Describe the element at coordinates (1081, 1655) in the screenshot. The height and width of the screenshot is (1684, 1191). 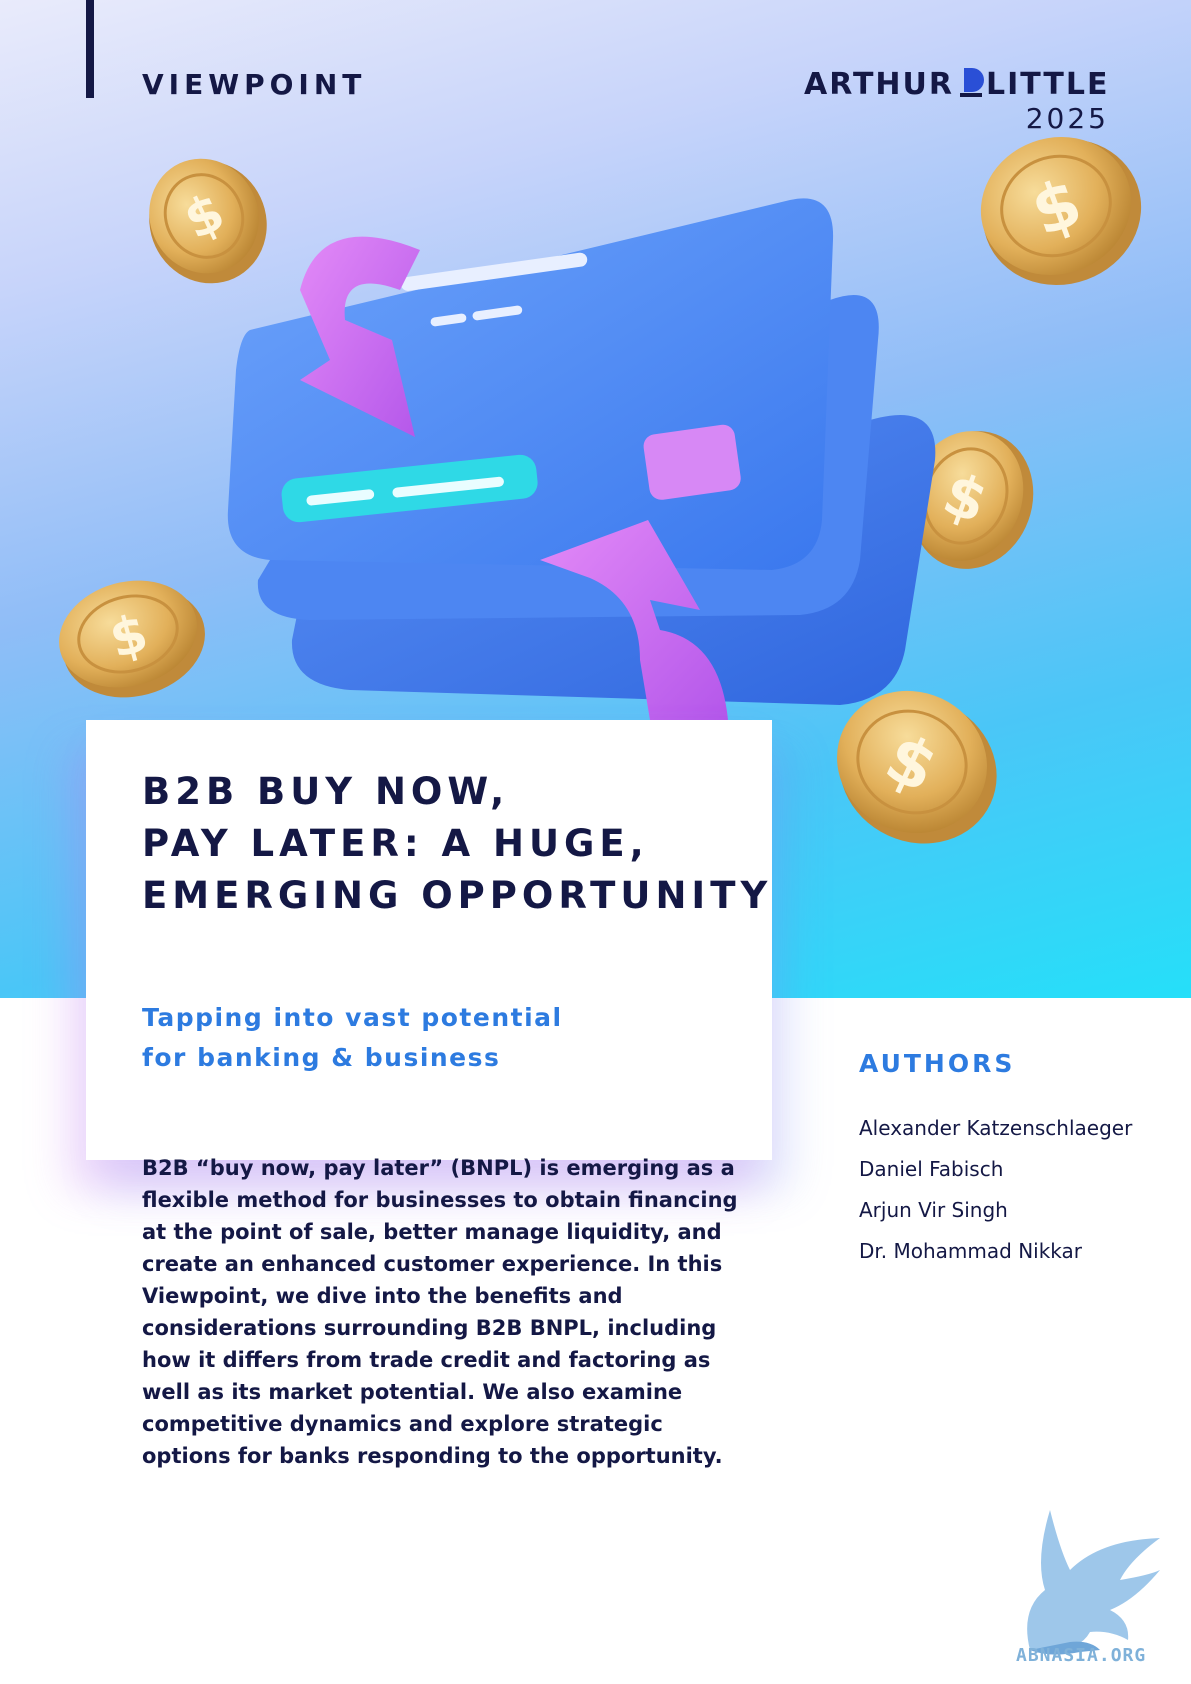
I see `watermark-text: ABNASIA.ORG` at that location.